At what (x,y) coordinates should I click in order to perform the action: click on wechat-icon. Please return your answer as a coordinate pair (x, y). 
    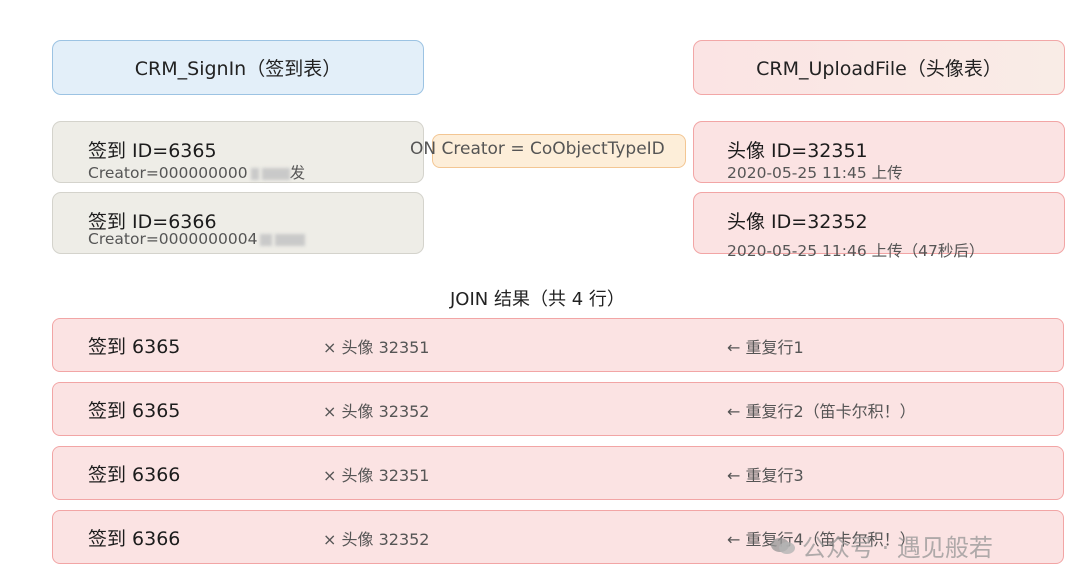
    Looking at the image, I should click on (783, 545).